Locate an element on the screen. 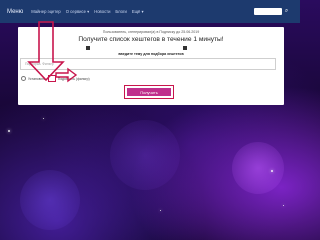 This screenshot has width=320, height=240. right-arrow-icon is located at coordinates (66, 75).